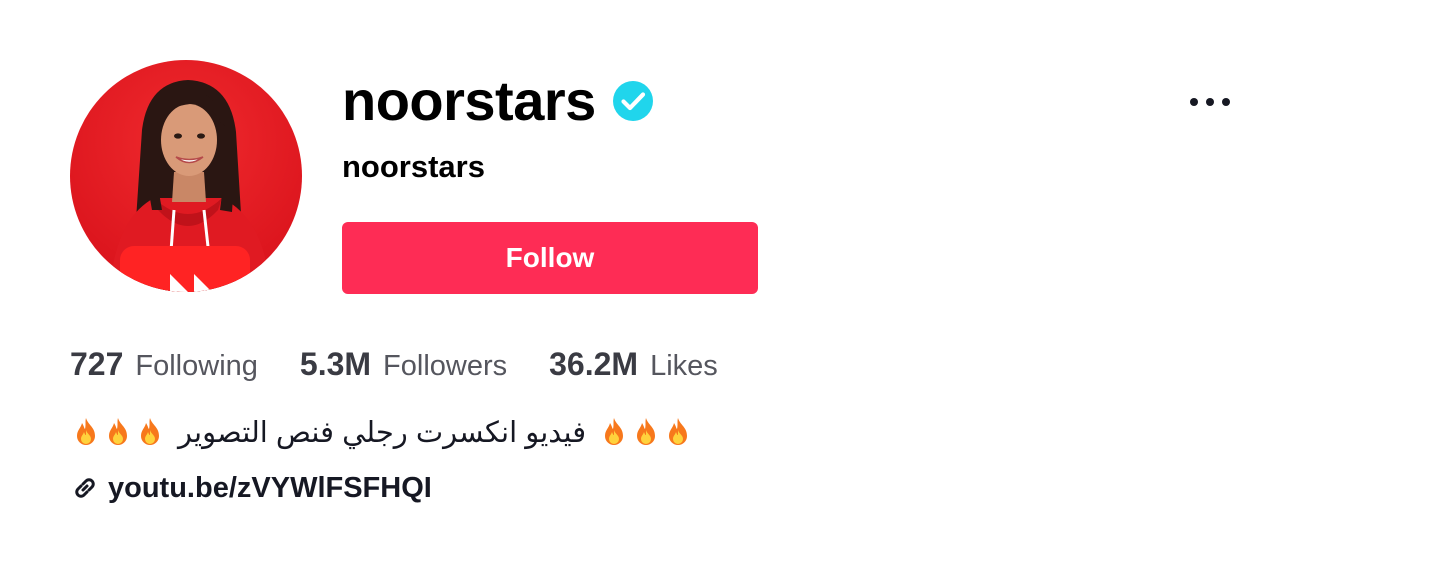 Image resolution: width=1444 pixels, height=570 pixels. I want to click on stat-followers-count: 5.3M, so click(335, 364).